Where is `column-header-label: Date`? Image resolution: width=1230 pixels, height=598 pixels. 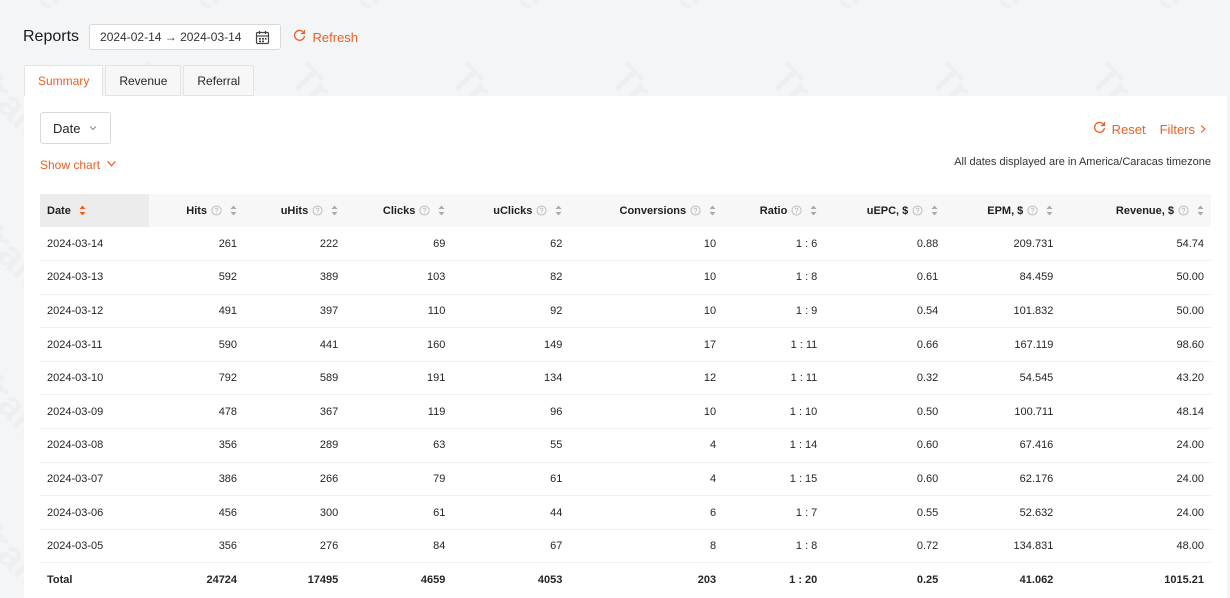
column-header-label: Date is located at coordinates (59, 210).